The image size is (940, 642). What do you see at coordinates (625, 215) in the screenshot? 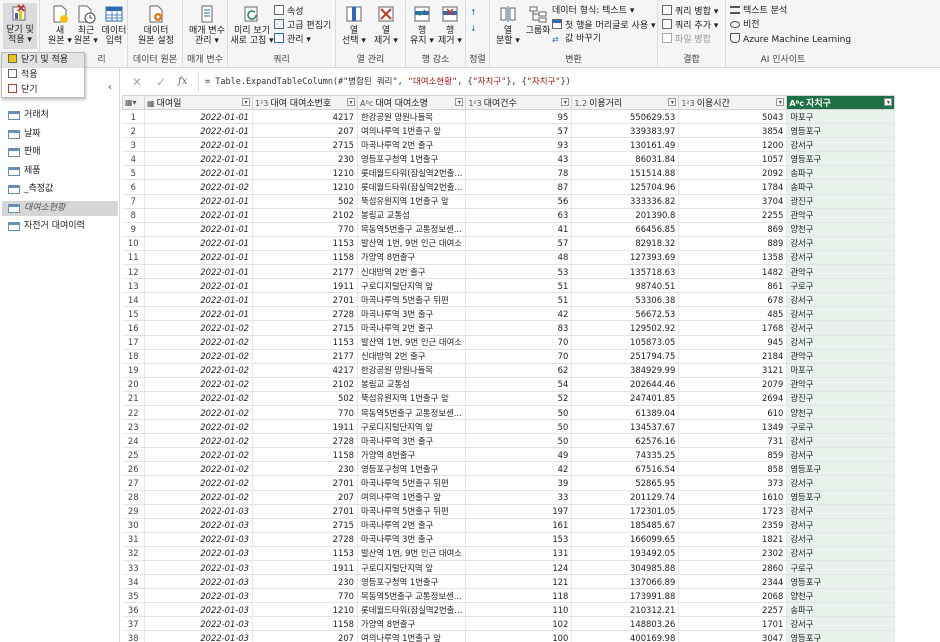
I see `table-cell: 201390.8` at bounding box center [625, 215].